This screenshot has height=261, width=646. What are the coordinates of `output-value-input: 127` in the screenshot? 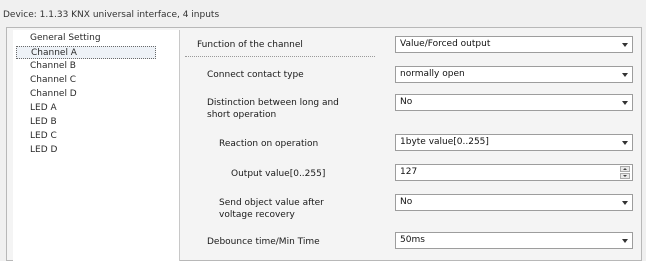 It's located at (408, 172).